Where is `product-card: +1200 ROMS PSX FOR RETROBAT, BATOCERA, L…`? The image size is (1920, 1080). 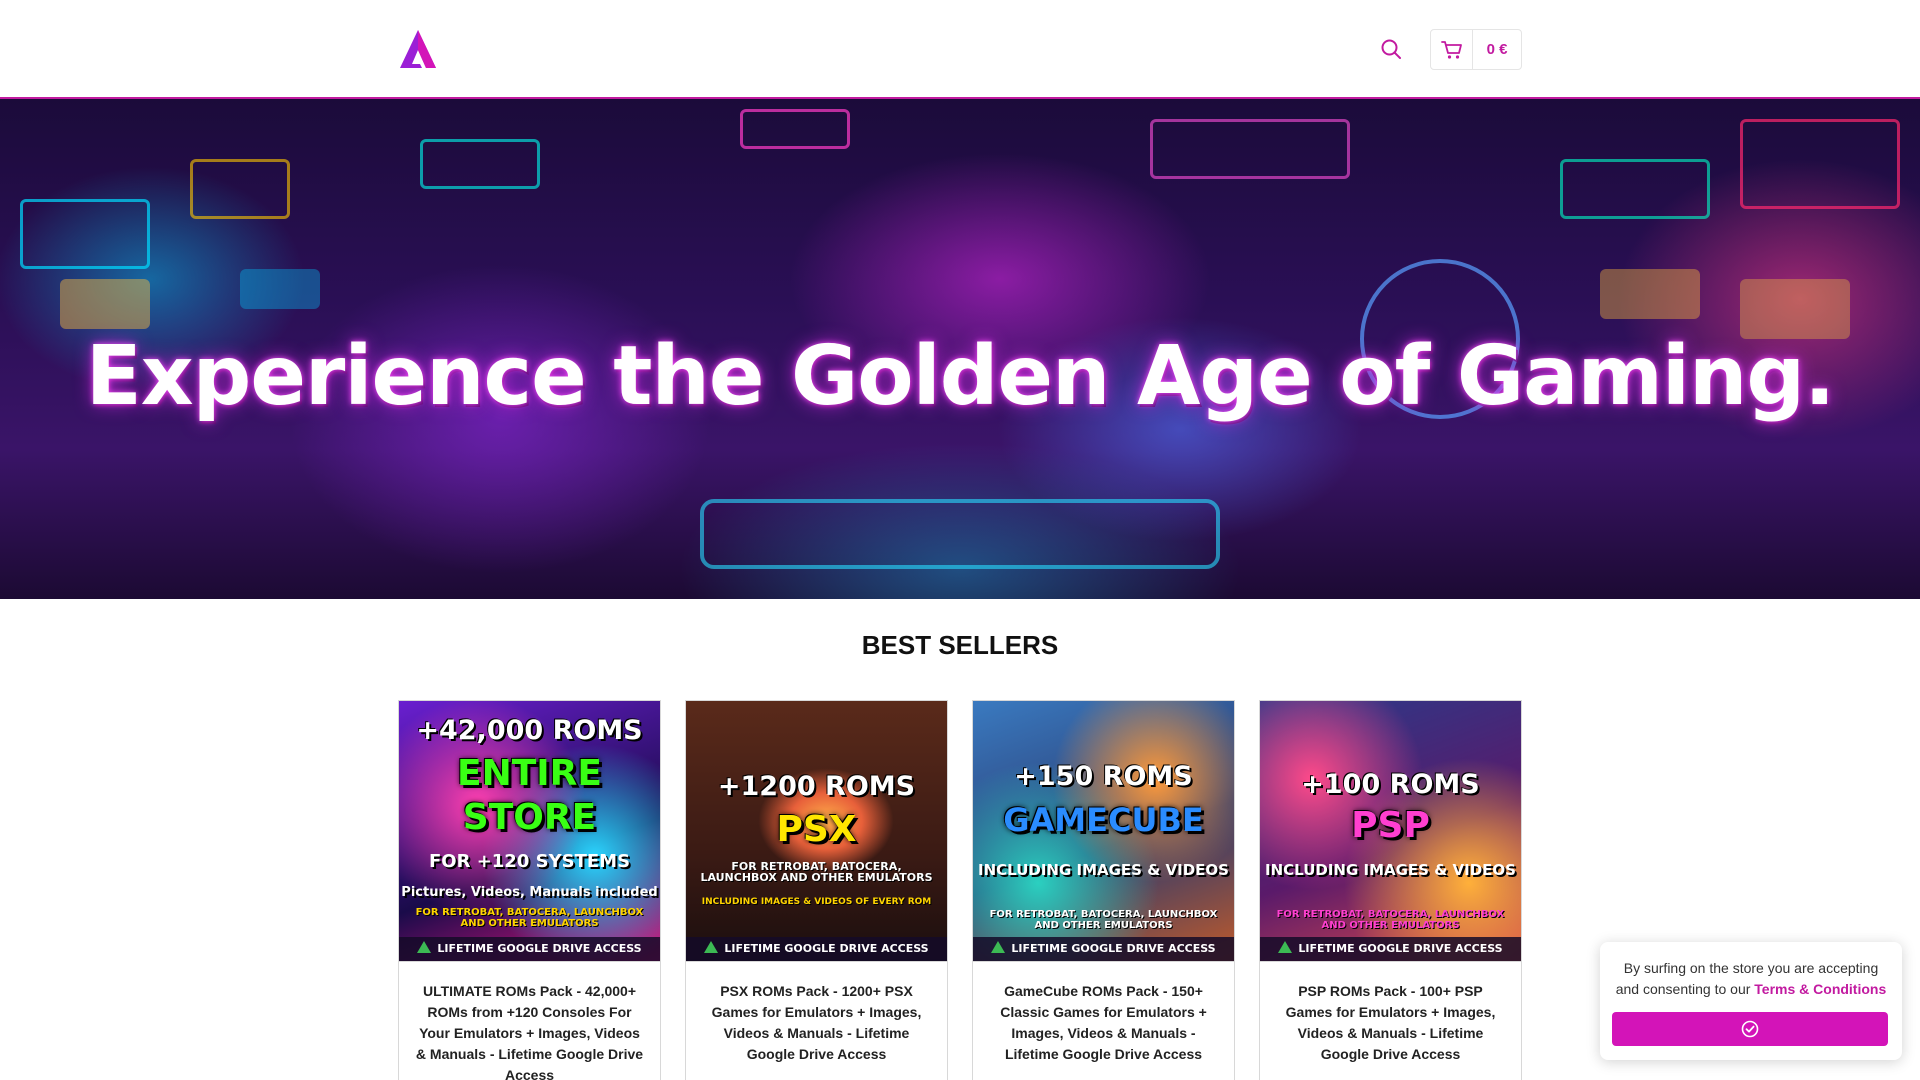 product-card: +1200 ROMS PSX FOR RETROBAT, BATOCERA, L… is located at coordinates (816, 890).